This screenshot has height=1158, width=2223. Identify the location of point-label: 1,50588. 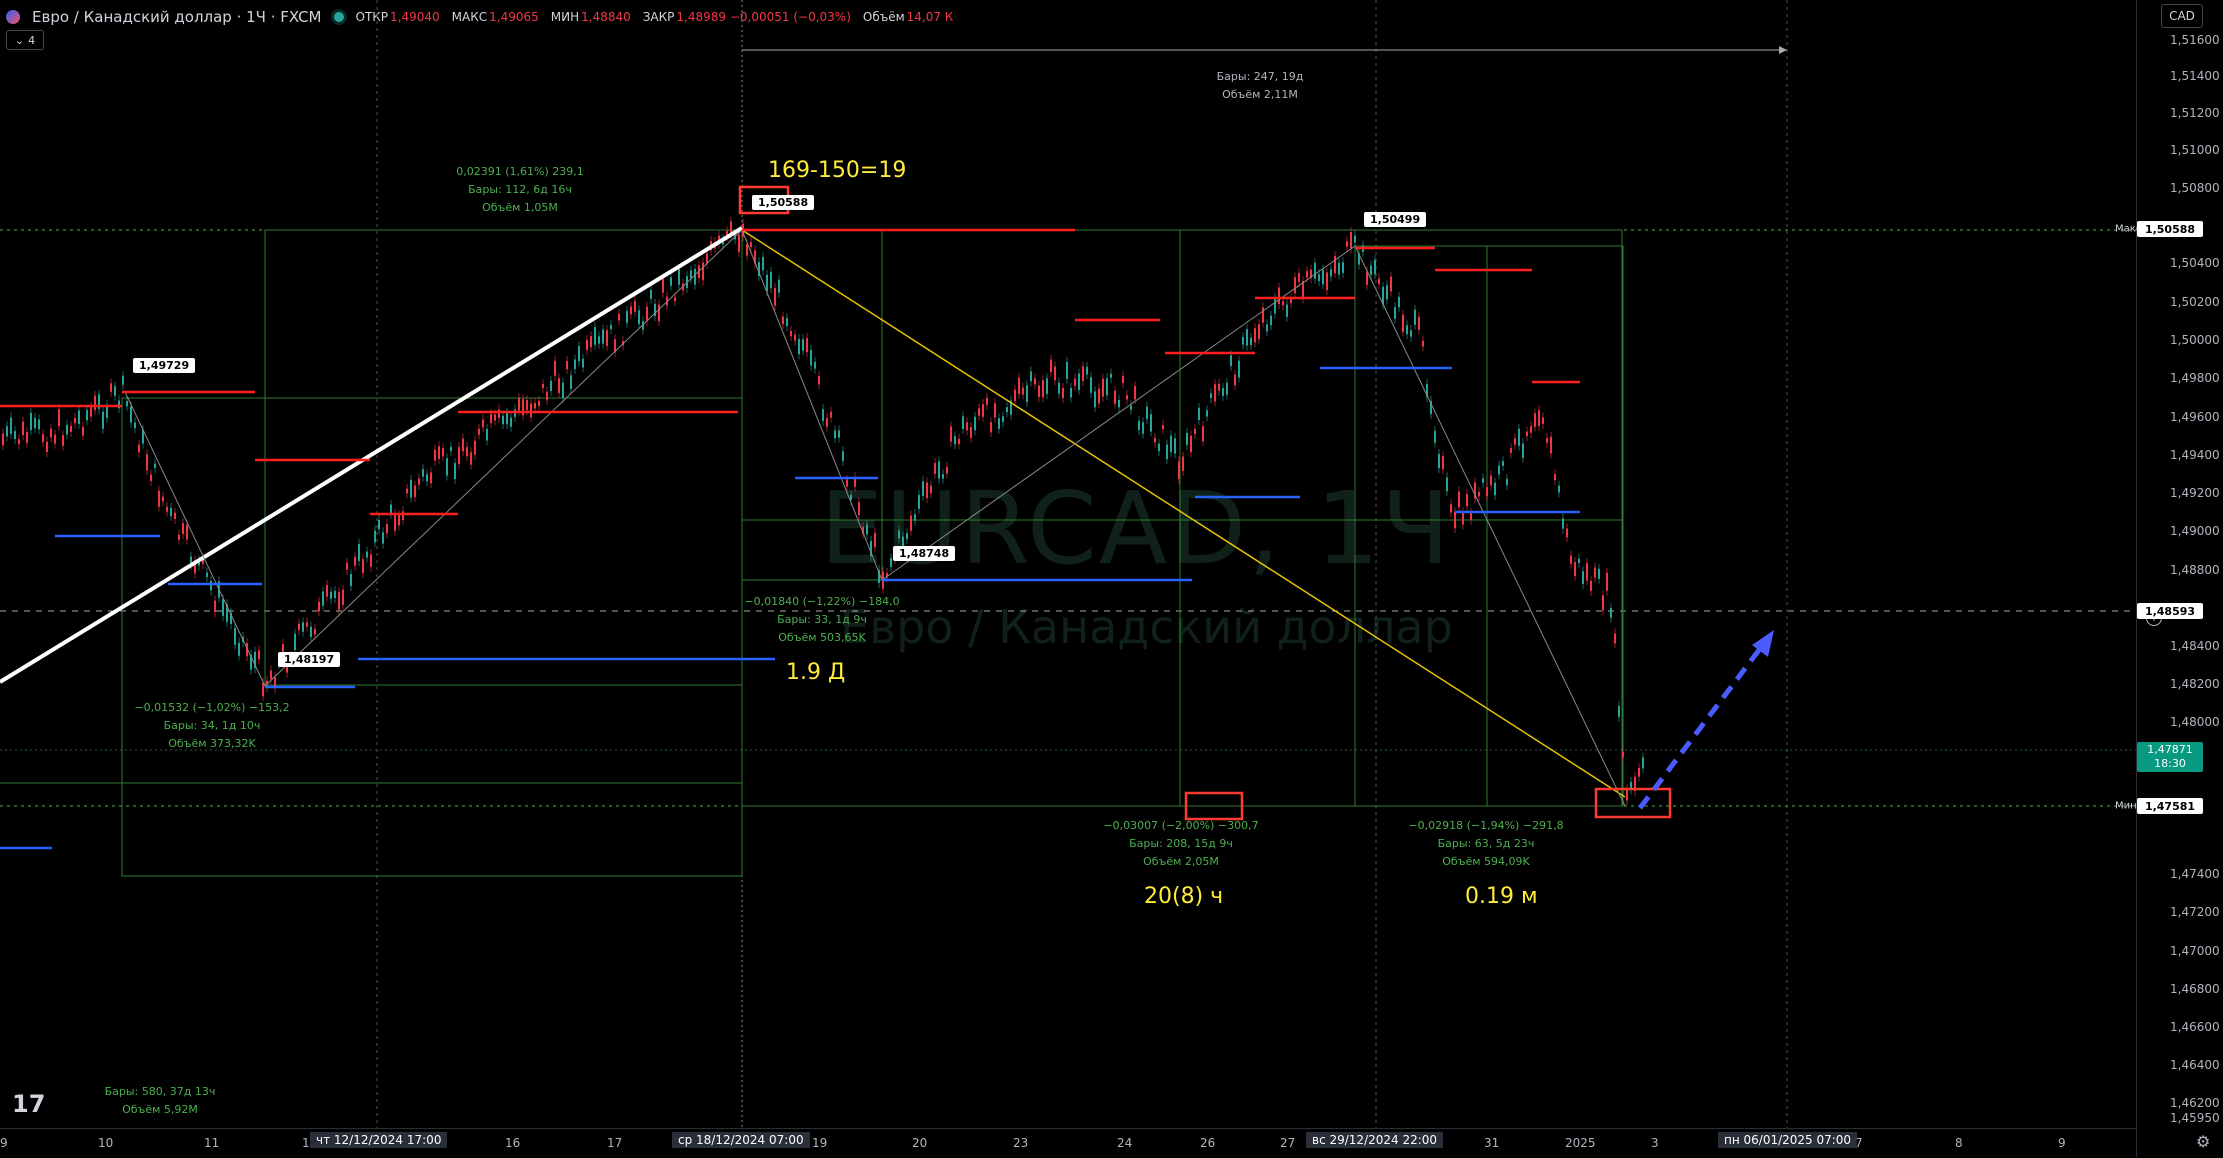
(783, 202).